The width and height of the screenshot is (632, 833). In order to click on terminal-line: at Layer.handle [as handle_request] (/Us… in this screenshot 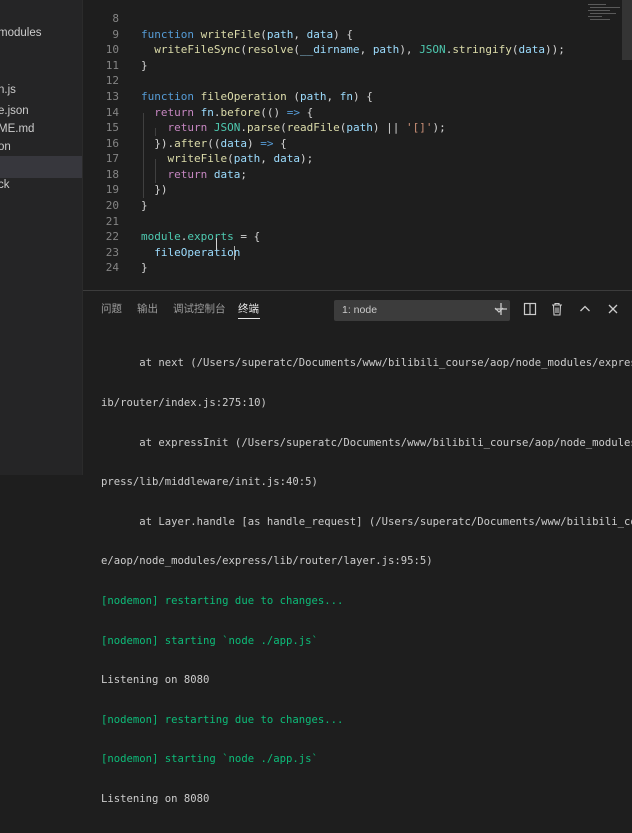, I will do `click(366, 521)`.